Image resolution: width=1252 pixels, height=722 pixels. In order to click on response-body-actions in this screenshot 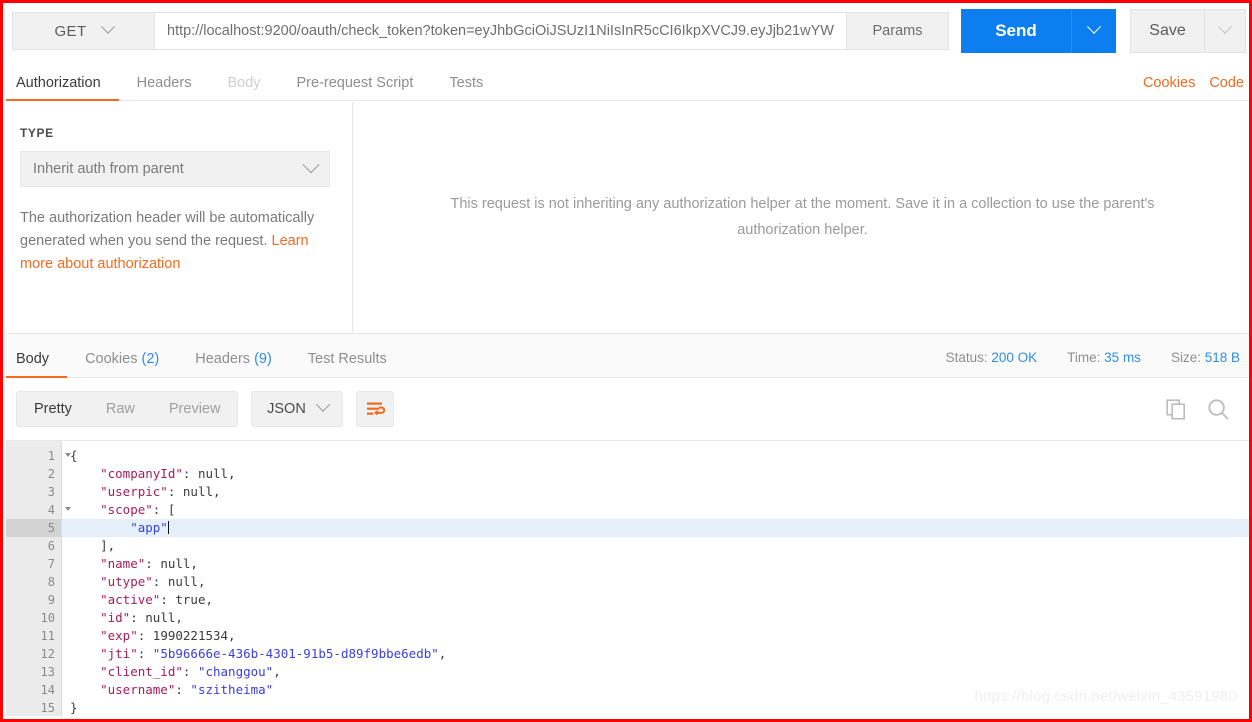, I will do `click(1204, 409)`.